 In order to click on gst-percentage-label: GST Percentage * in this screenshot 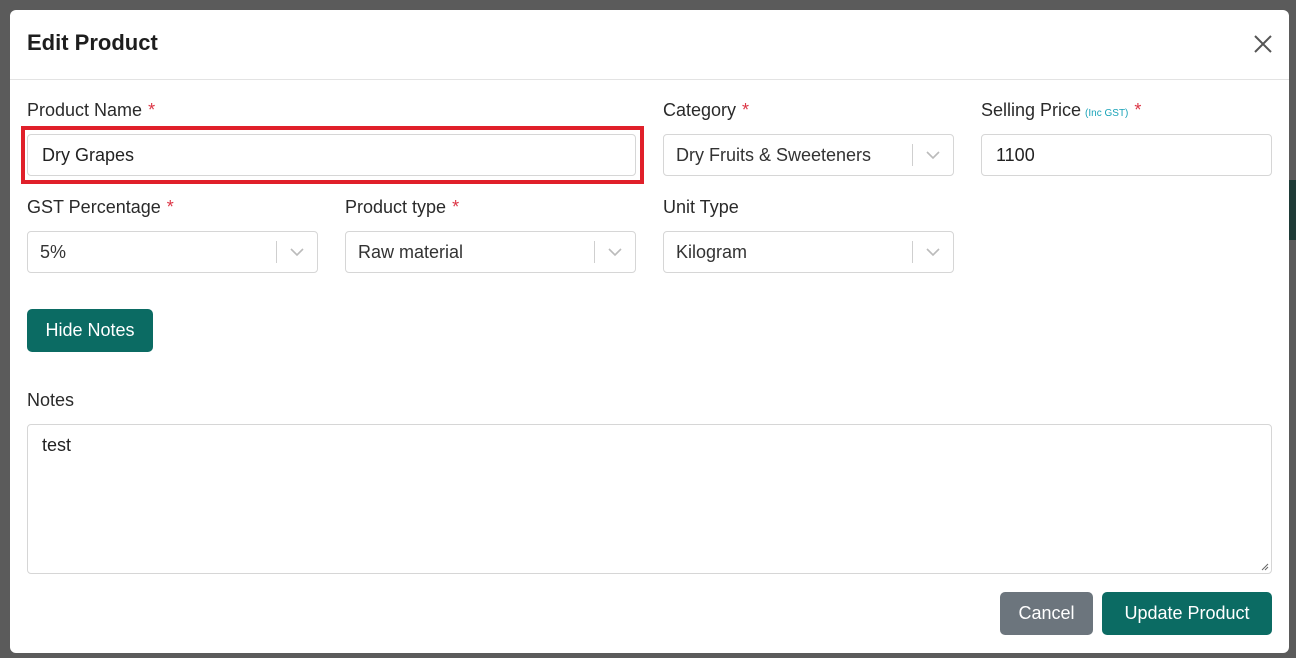, I will do `click(100, 207)`.